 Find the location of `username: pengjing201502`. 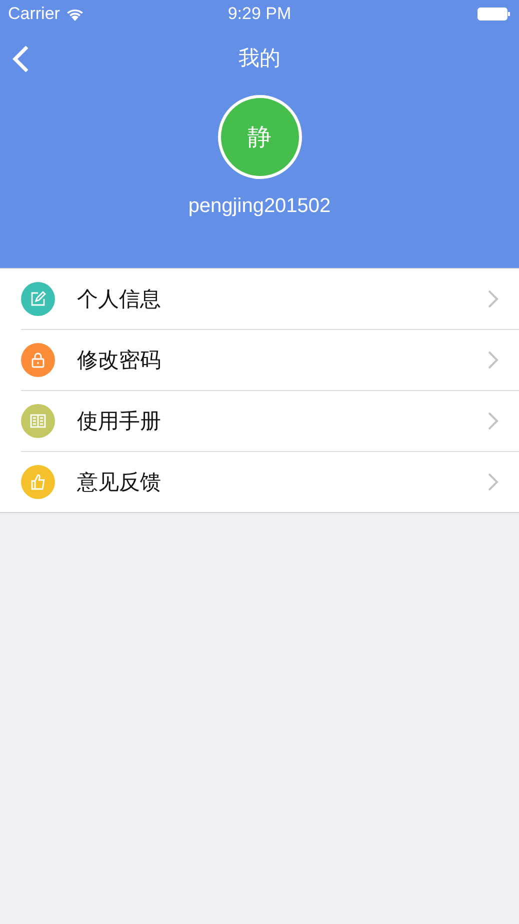

username: pengjing201502 is located at coordinates (259, 206).